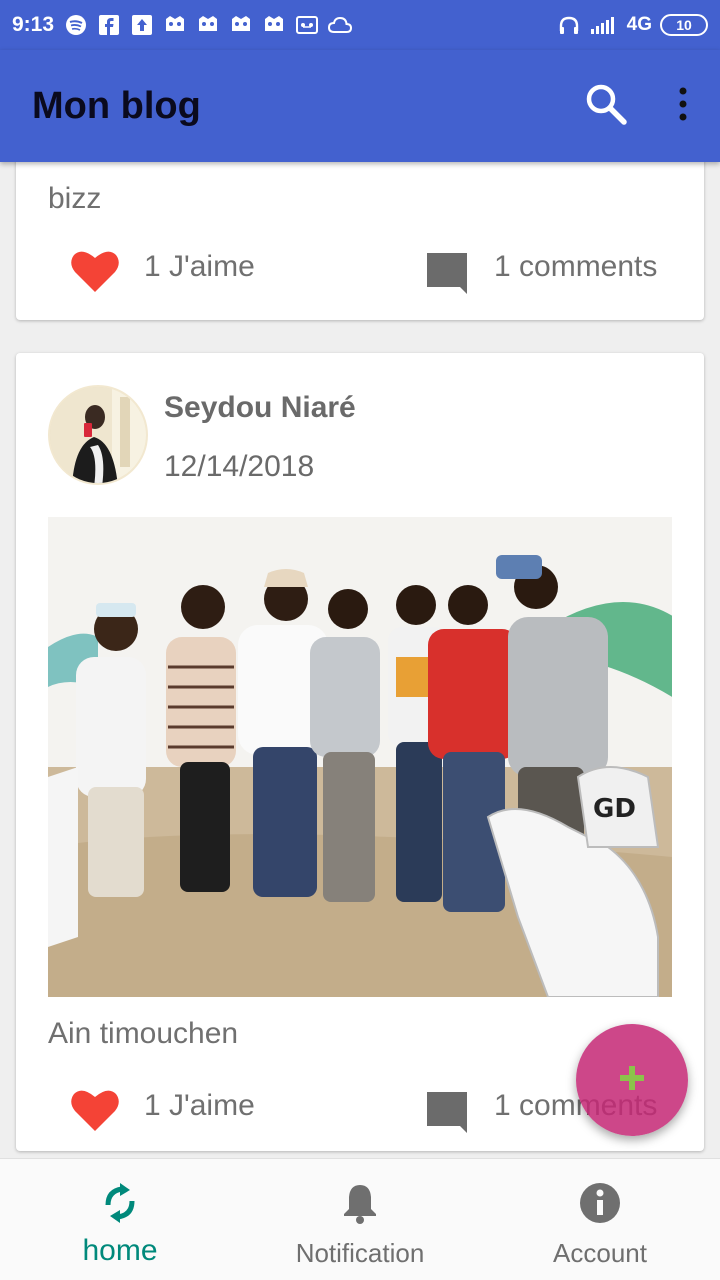  What do you see at coordinates (600, 1205) in the screenshot?
I see `info-icon` at bounding box center [600, 1205].